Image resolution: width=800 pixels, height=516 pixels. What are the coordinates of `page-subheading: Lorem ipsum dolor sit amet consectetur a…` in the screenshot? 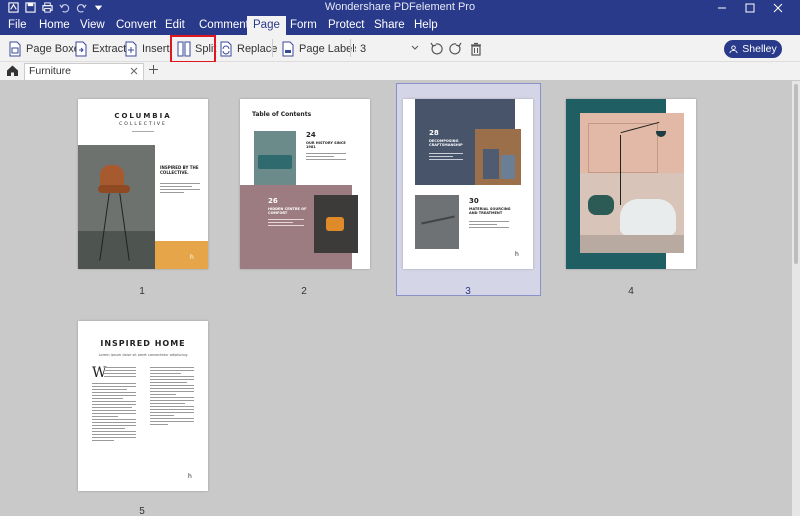 It's located at (143, 355).